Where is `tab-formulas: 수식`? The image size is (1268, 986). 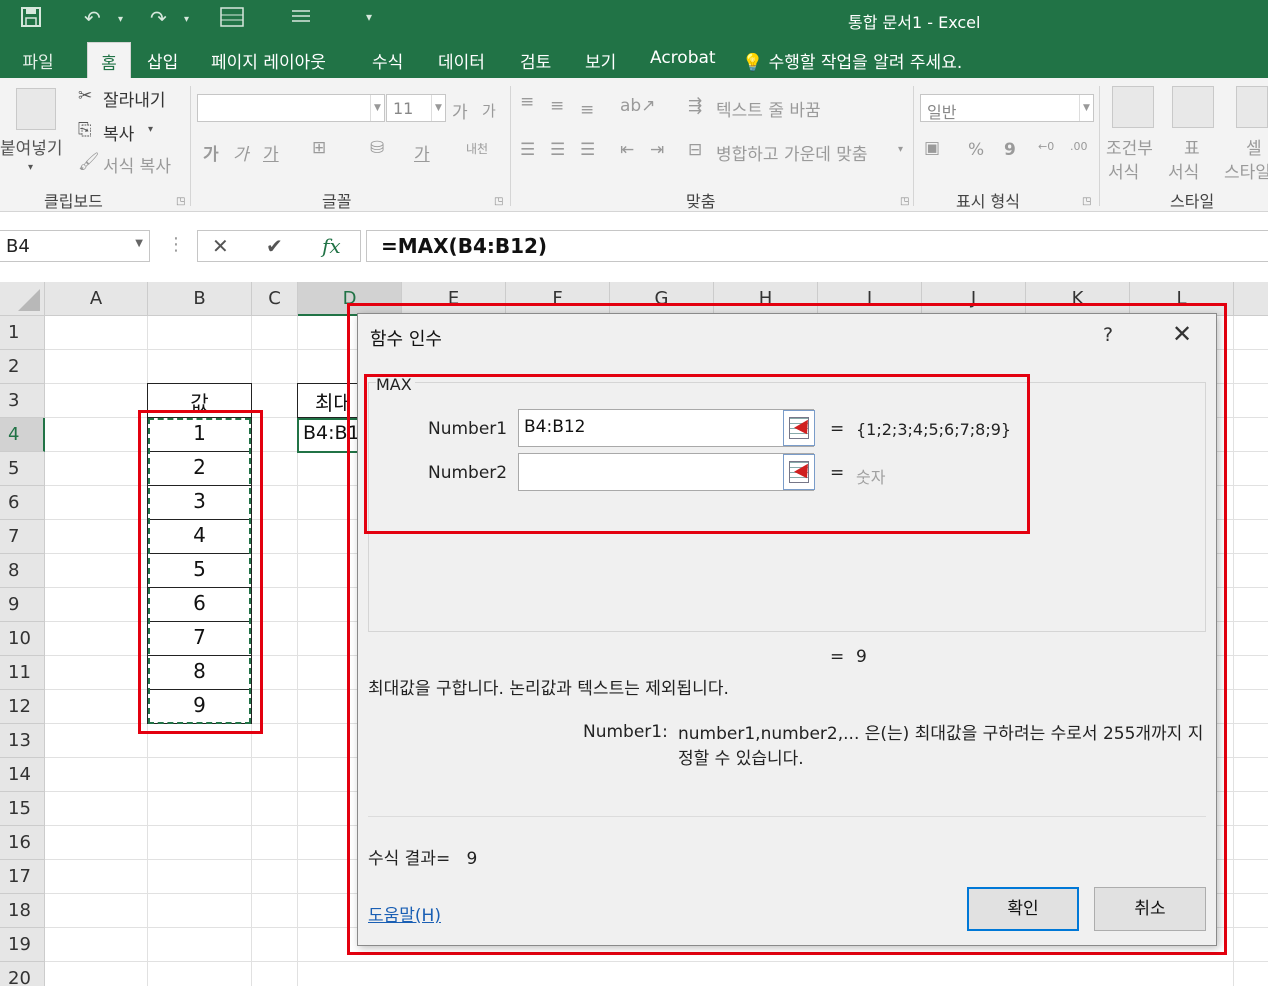 tab-formulas: 수식 is located at coordinates (387, 60).